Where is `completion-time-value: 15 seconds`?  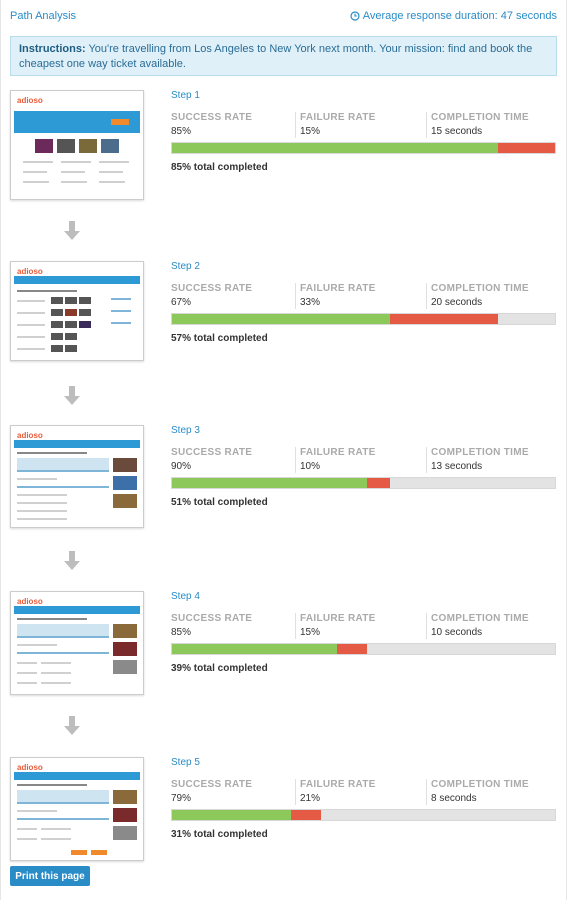 completion-time-value: 15 seconds is located at coordinates (457, 131).